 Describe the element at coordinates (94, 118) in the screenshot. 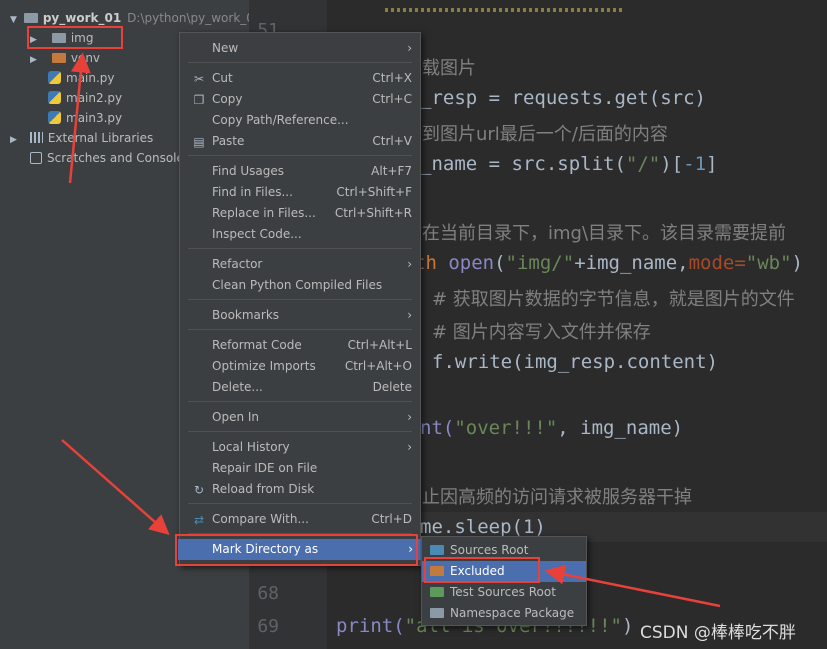

I see `tree-item-label: main3.py` at that location.